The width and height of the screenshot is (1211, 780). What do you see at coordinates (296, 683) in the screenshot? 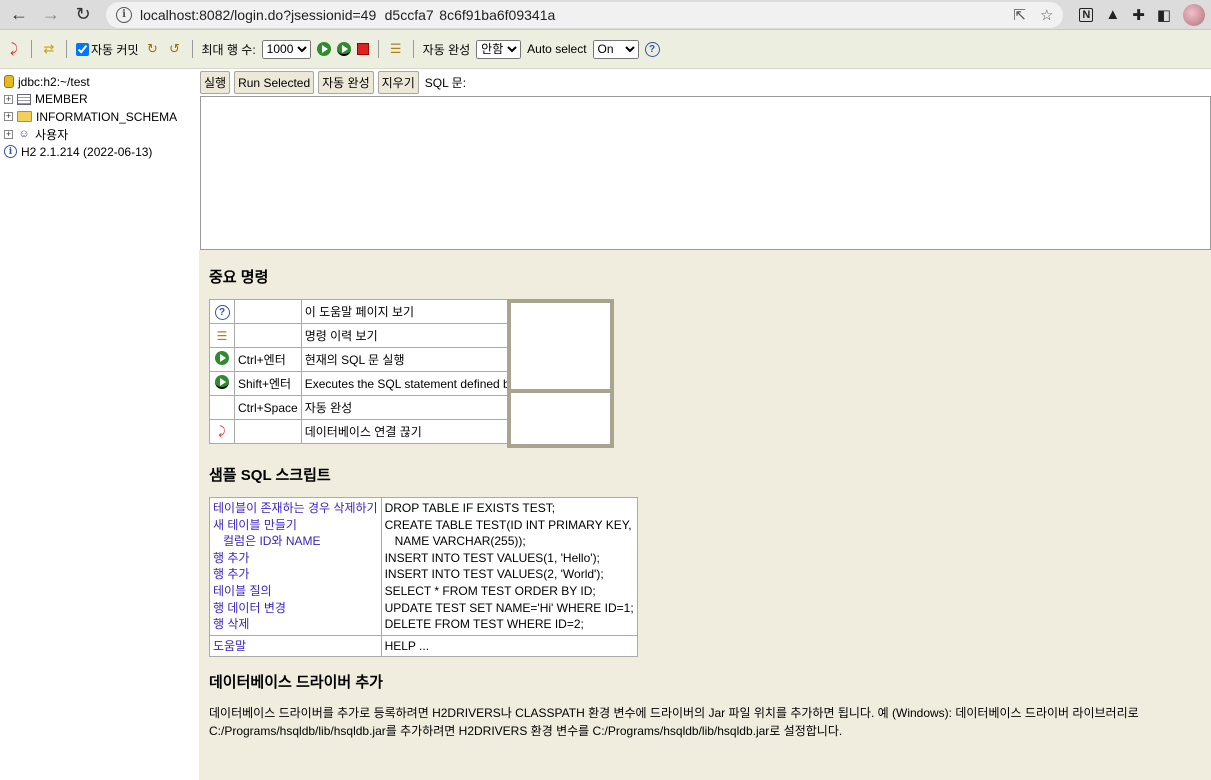
I see `add-driver-title: 데이터베이스 드라이버 추가` at bounding box center [296, 683].